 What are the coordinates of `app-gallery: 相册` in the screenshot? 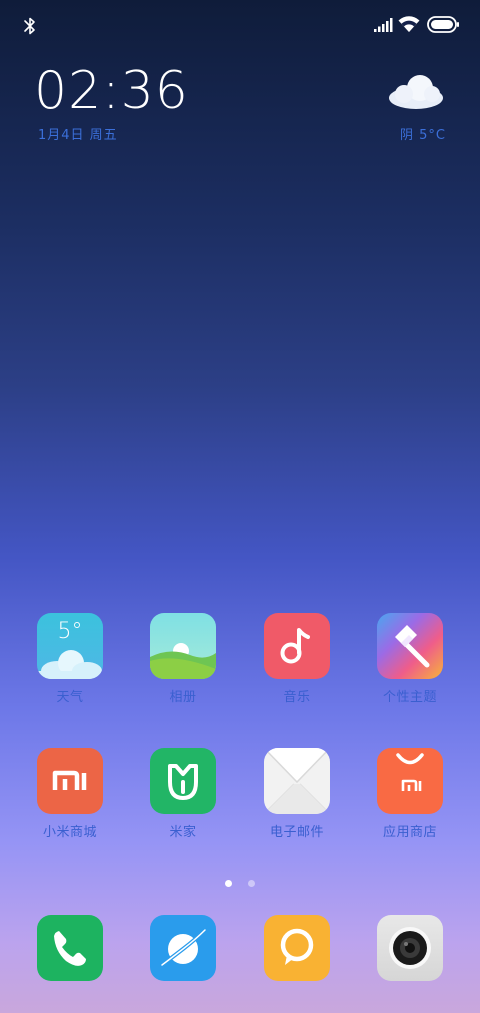 It's located at (183, 659).